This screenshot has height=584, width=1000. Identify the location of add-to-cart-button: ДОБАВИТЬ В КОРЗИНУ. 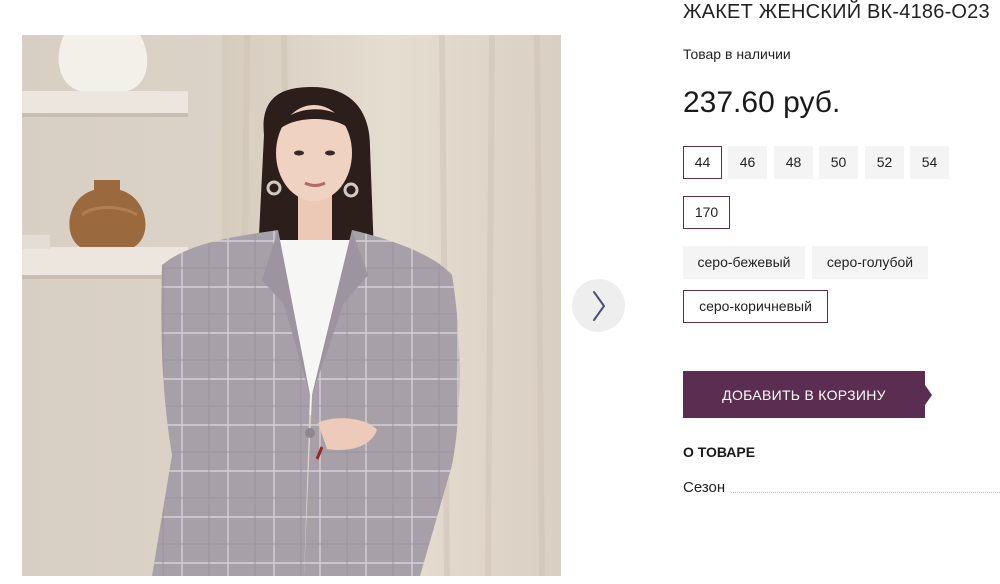
(804, 394).